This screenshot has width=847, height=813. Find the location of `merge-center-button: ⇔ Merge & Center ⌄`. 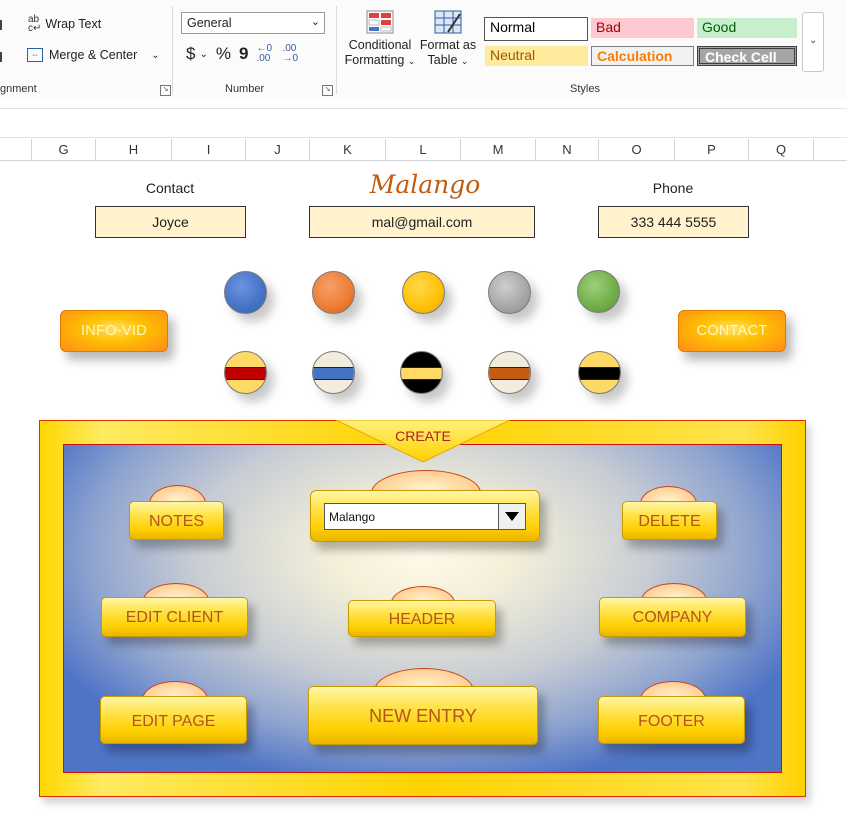

merge-center-button: ⇔ Merge & Center ⌄ is located at coordinates (93, 55).